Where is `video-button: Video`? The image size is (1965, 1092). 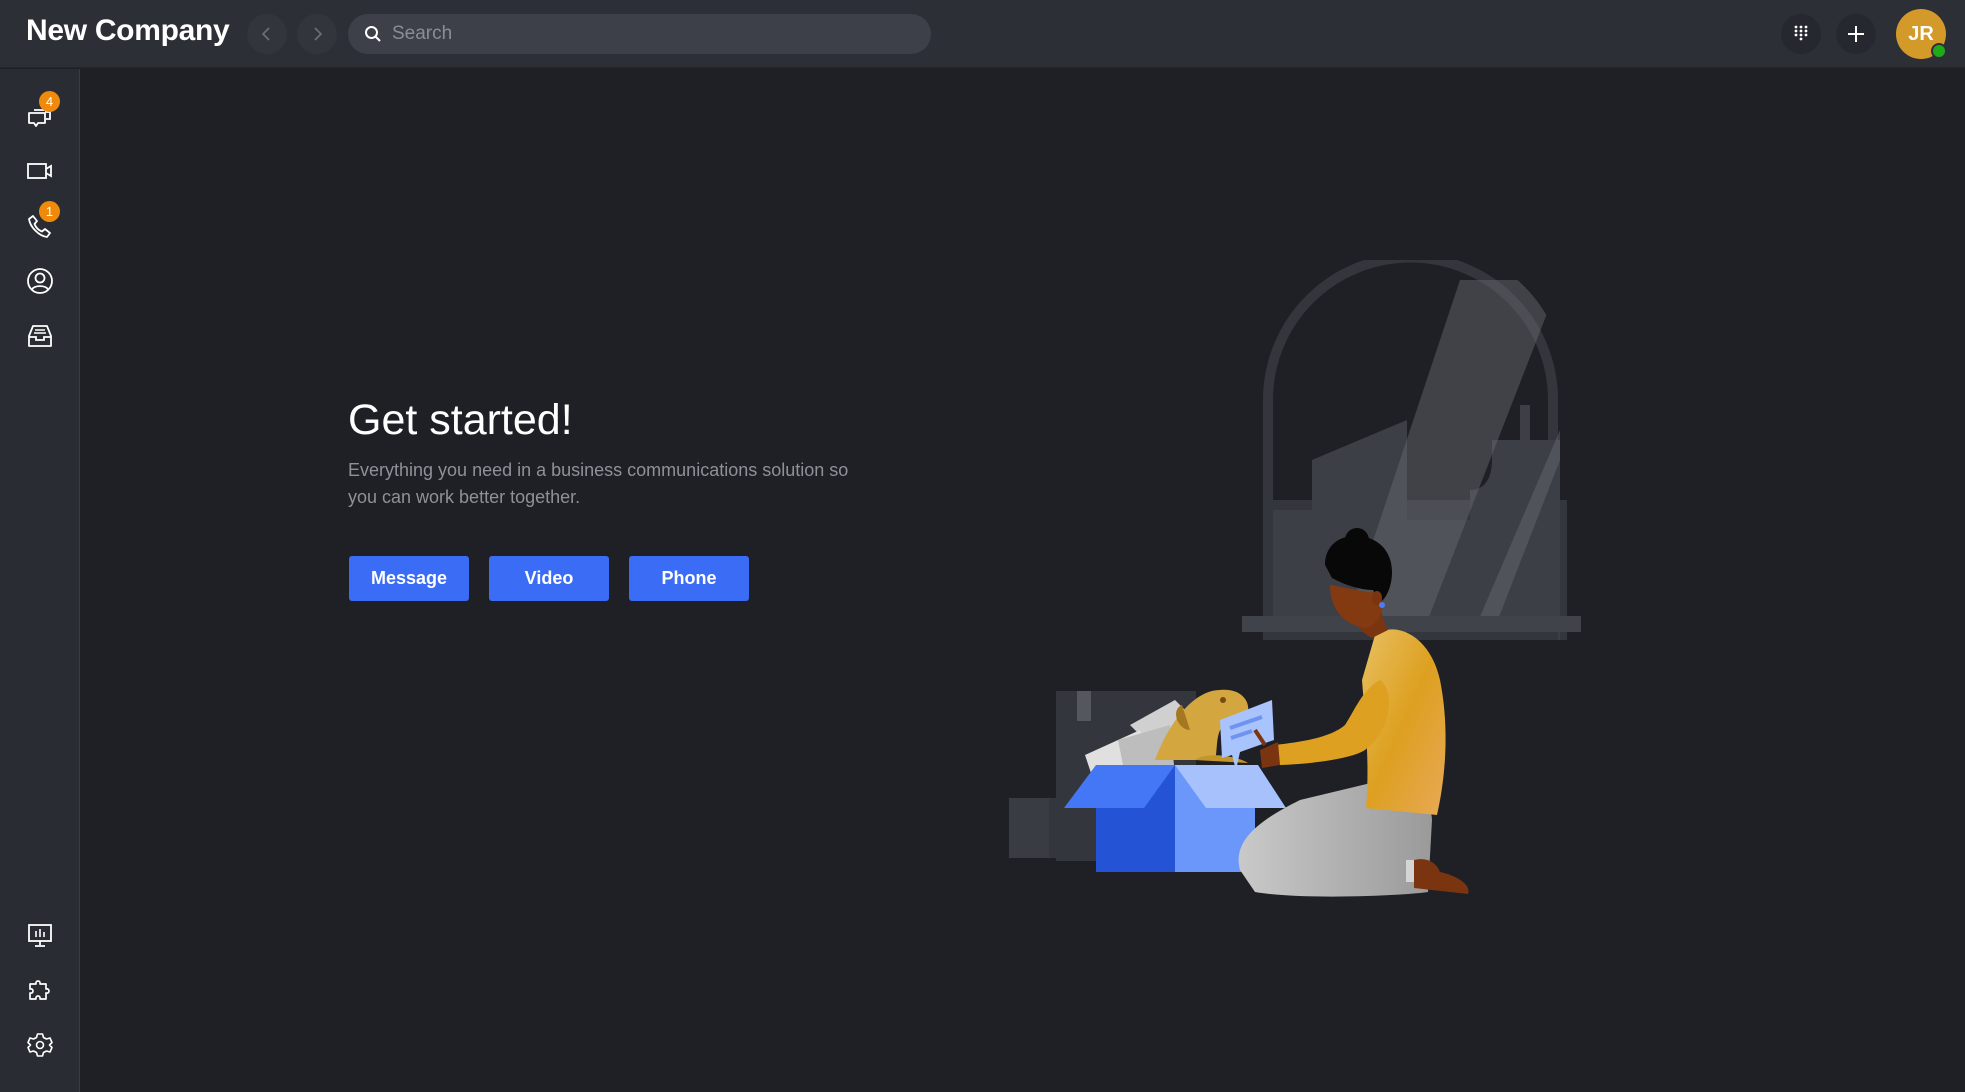 video-button: Video is located at coordinates (549, 578).